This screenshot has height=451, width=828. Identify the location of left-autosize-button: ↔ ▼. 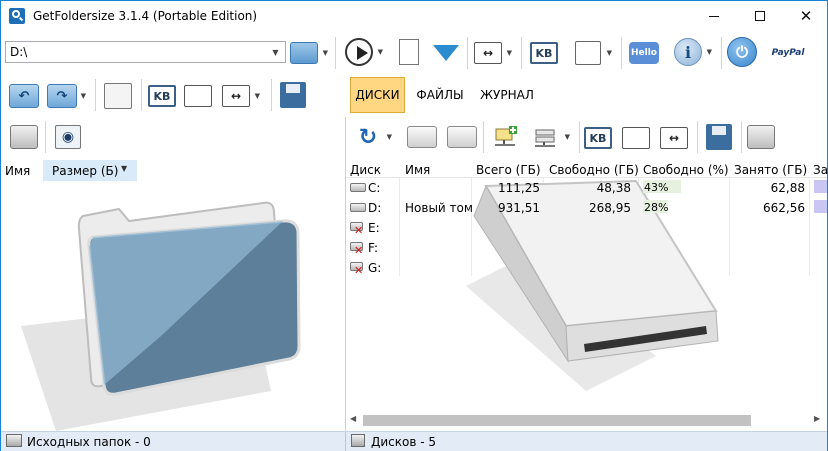
(240, 96).